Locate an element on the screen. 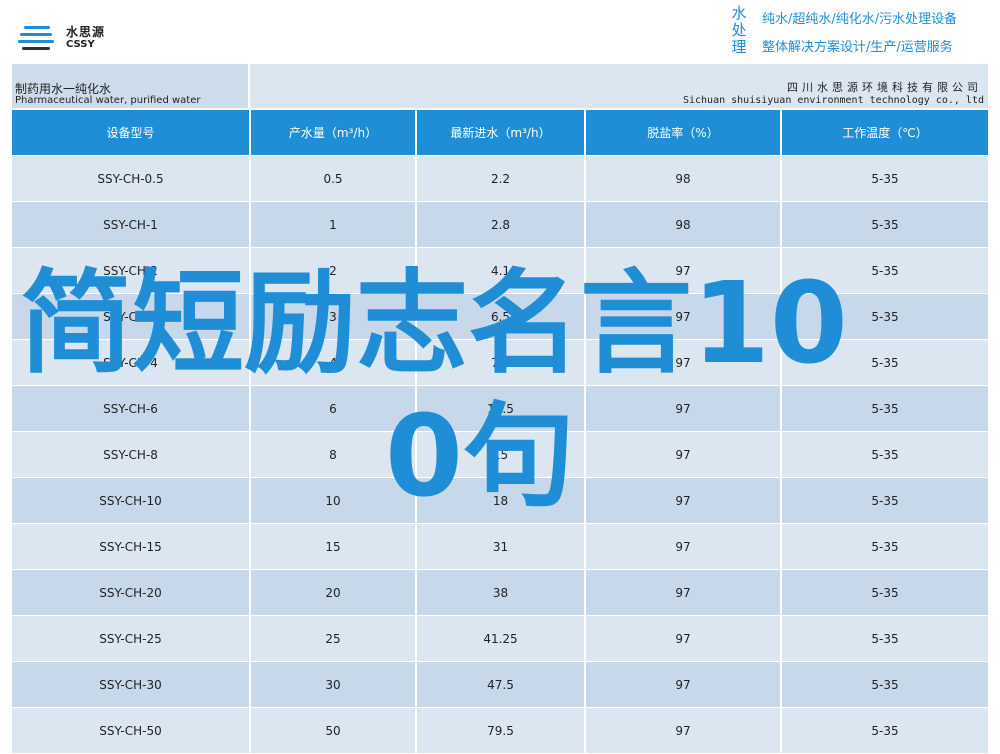 The image size is (1000, 754). cell-inlet: 2.8 is located at coordinates (501, 224).